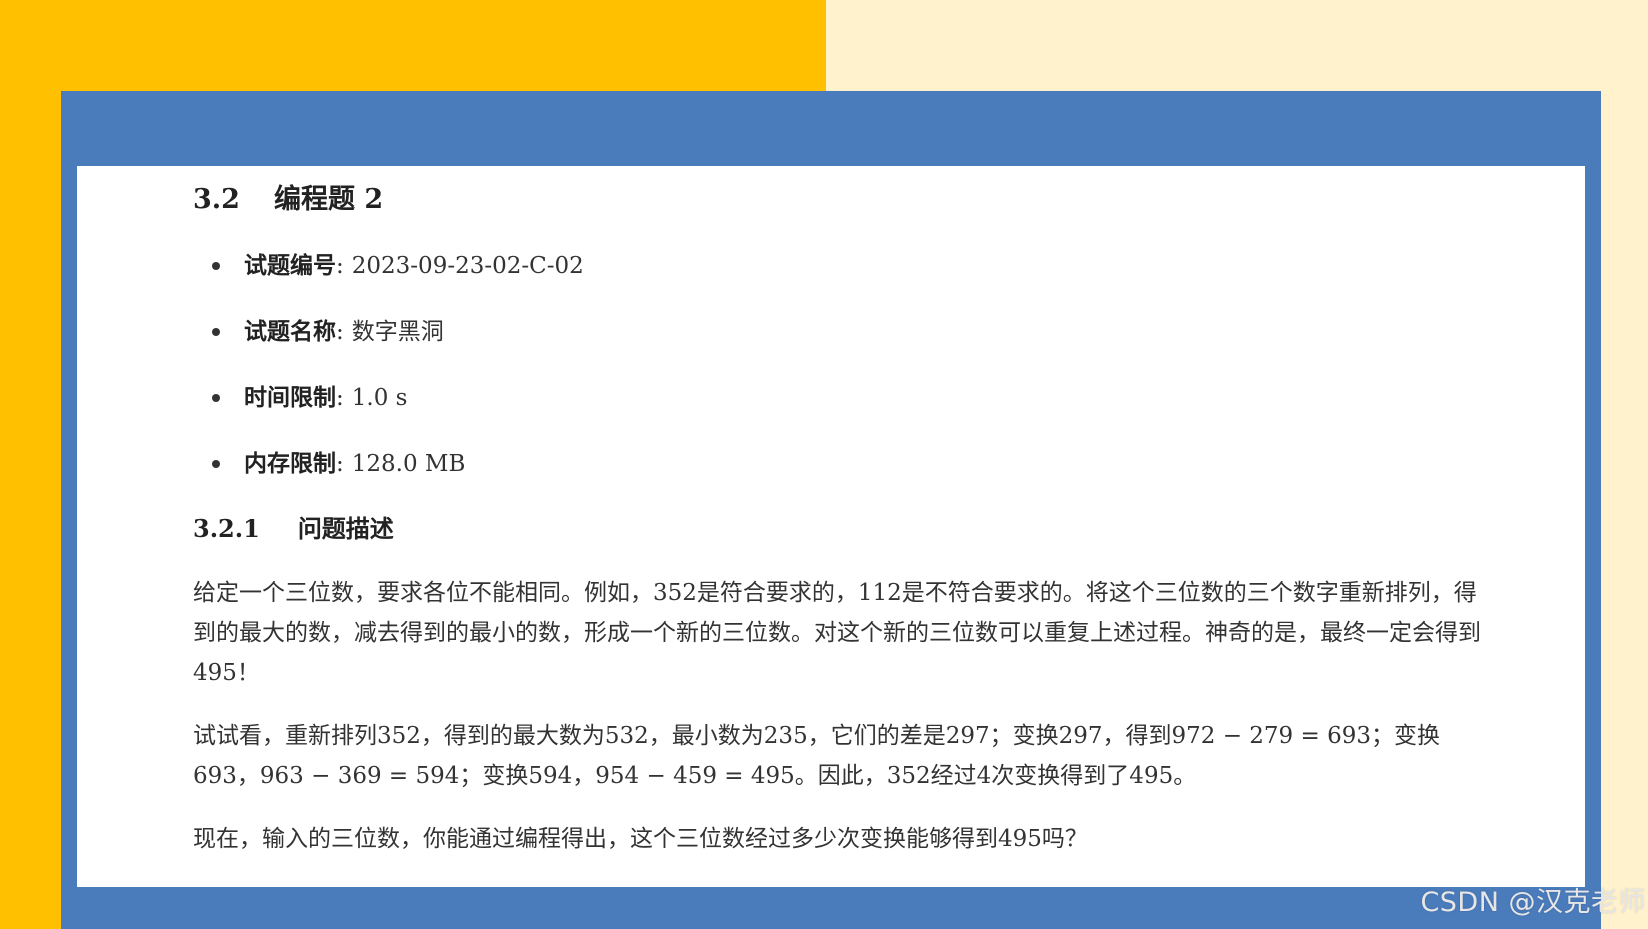  I want to click on meta-label: 试题编号, so click(290, 265).